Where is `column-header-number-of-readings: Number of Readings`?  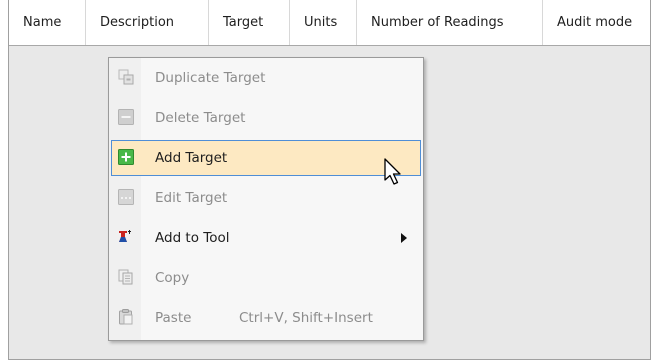 column-header-number-of-readings: Number of Readings is located at coordinates (450, 22).